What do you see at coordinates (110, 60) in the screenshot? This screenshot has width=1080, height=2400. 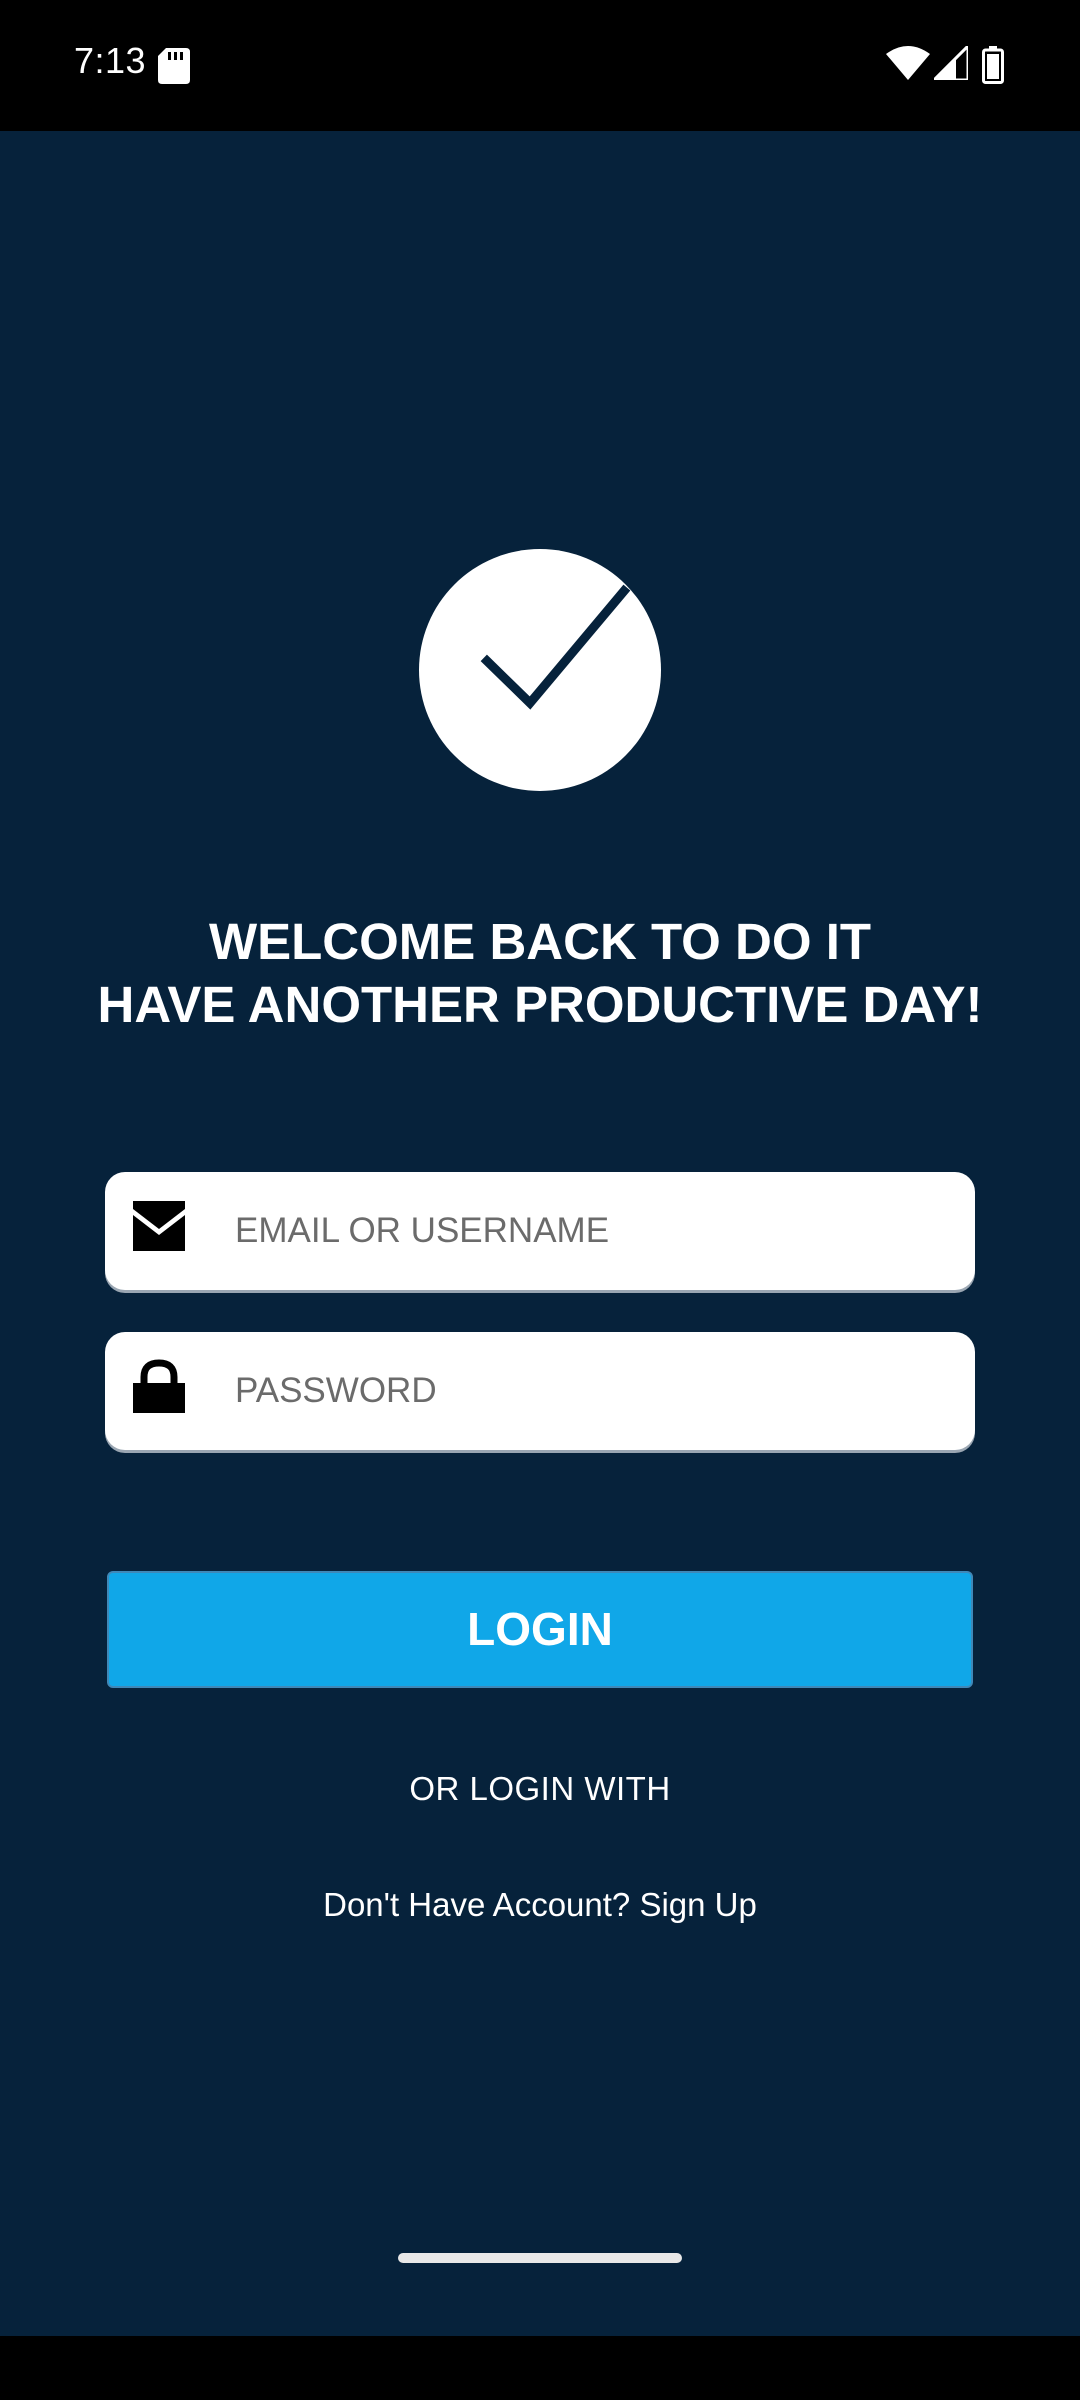 I see `status-time: 7:13` at bounding box center [110, 60].